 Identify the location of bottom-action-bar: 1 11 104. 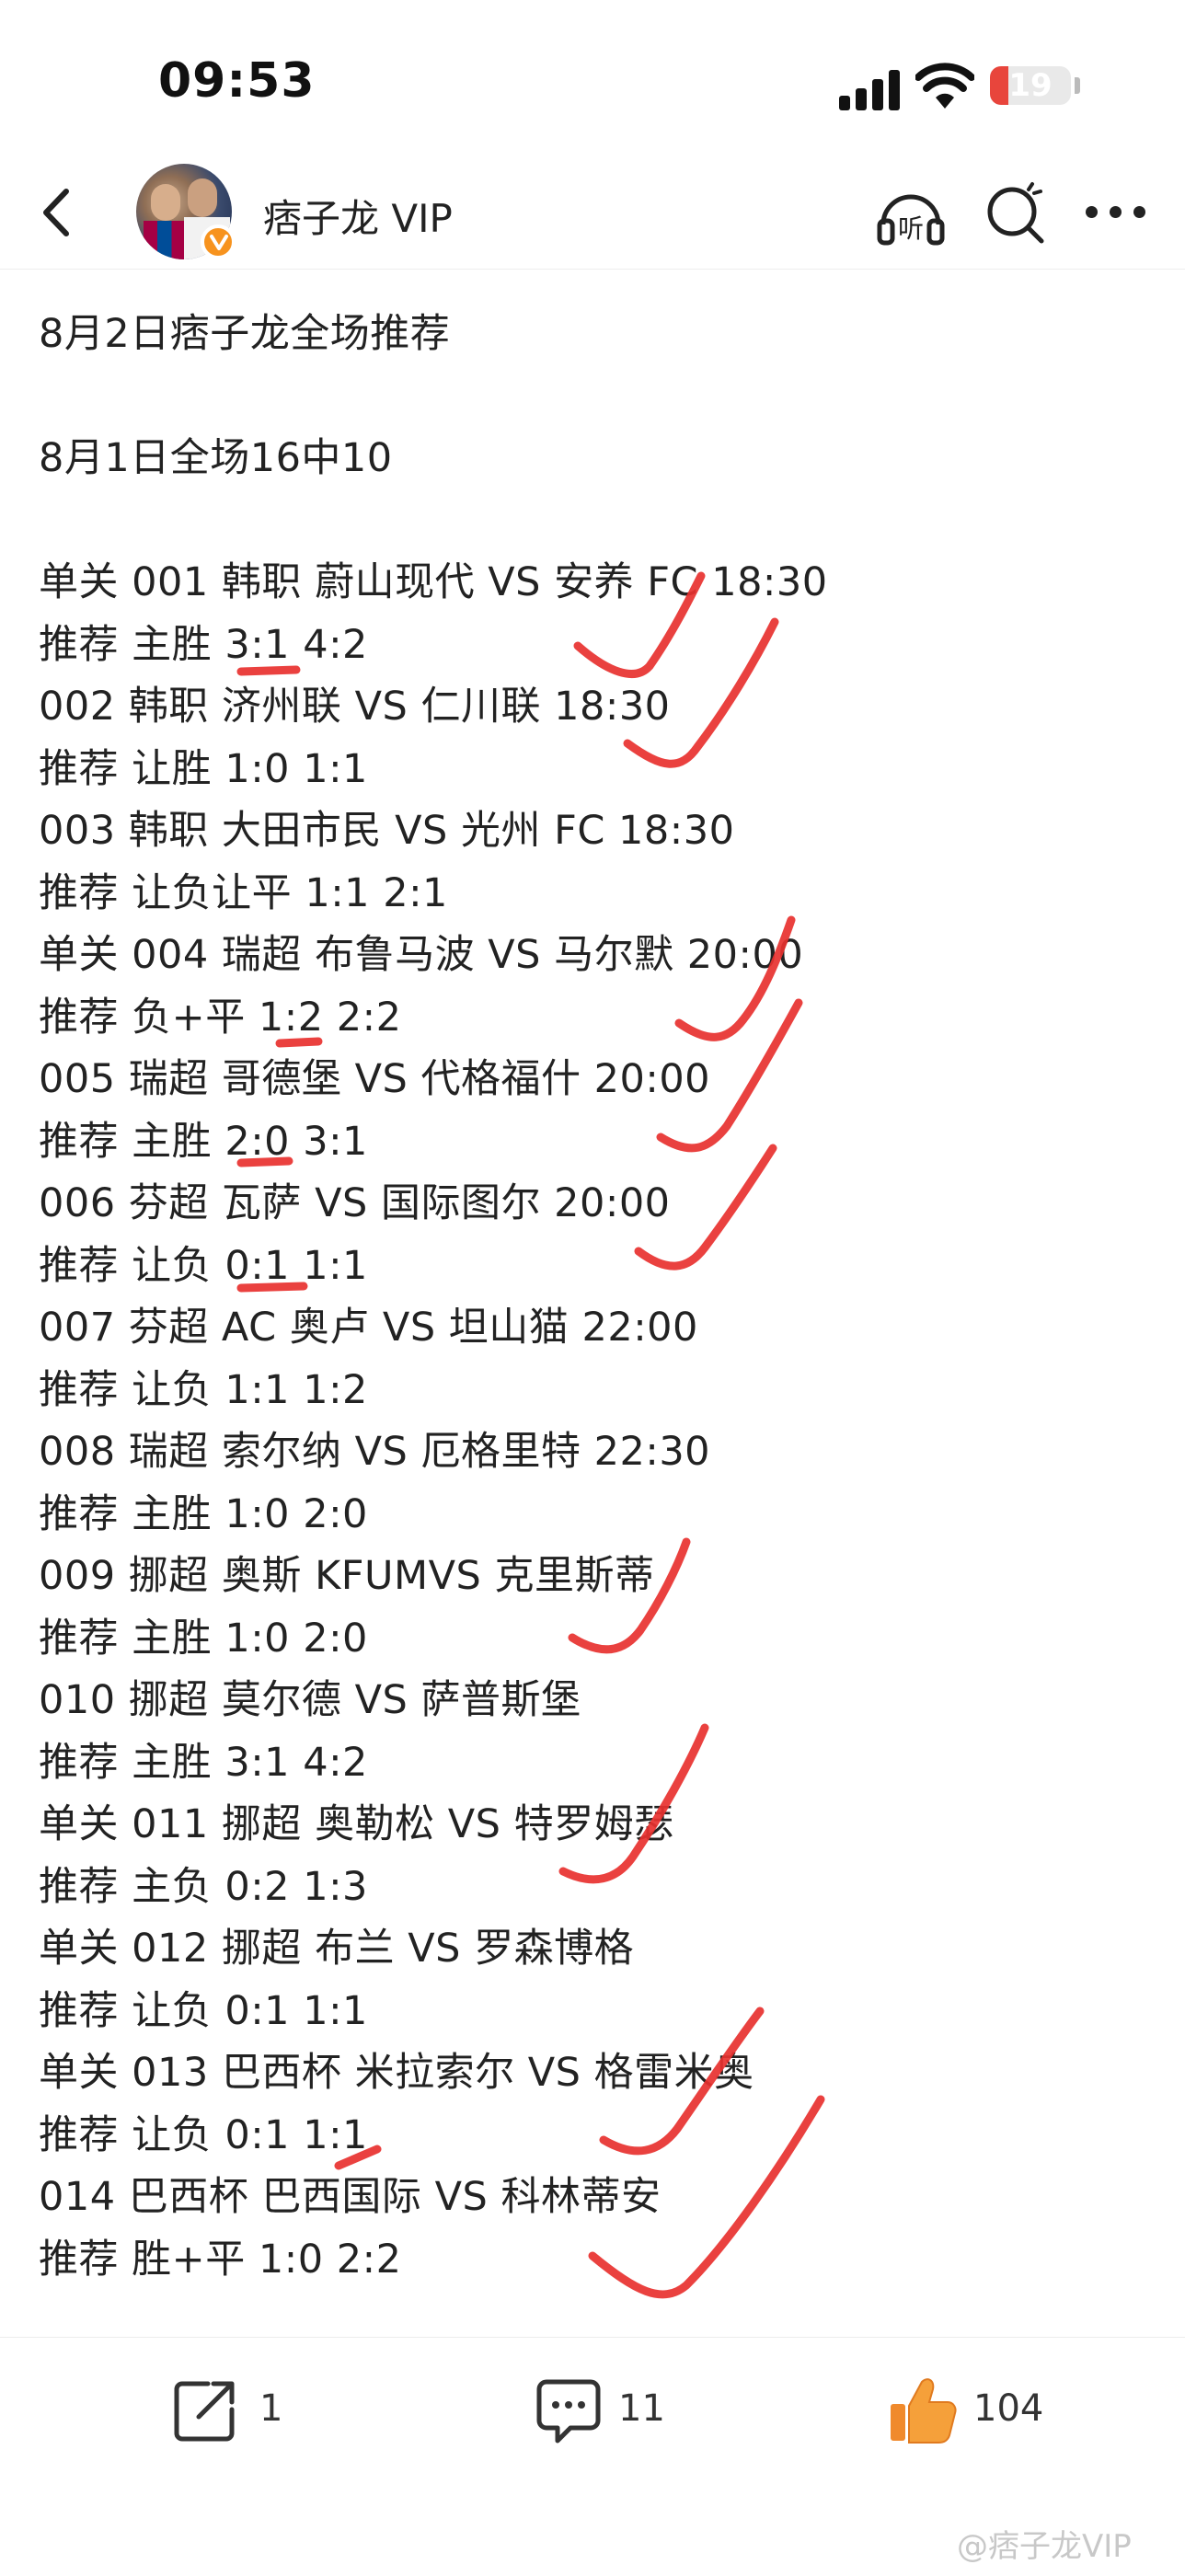
(592, 2411).